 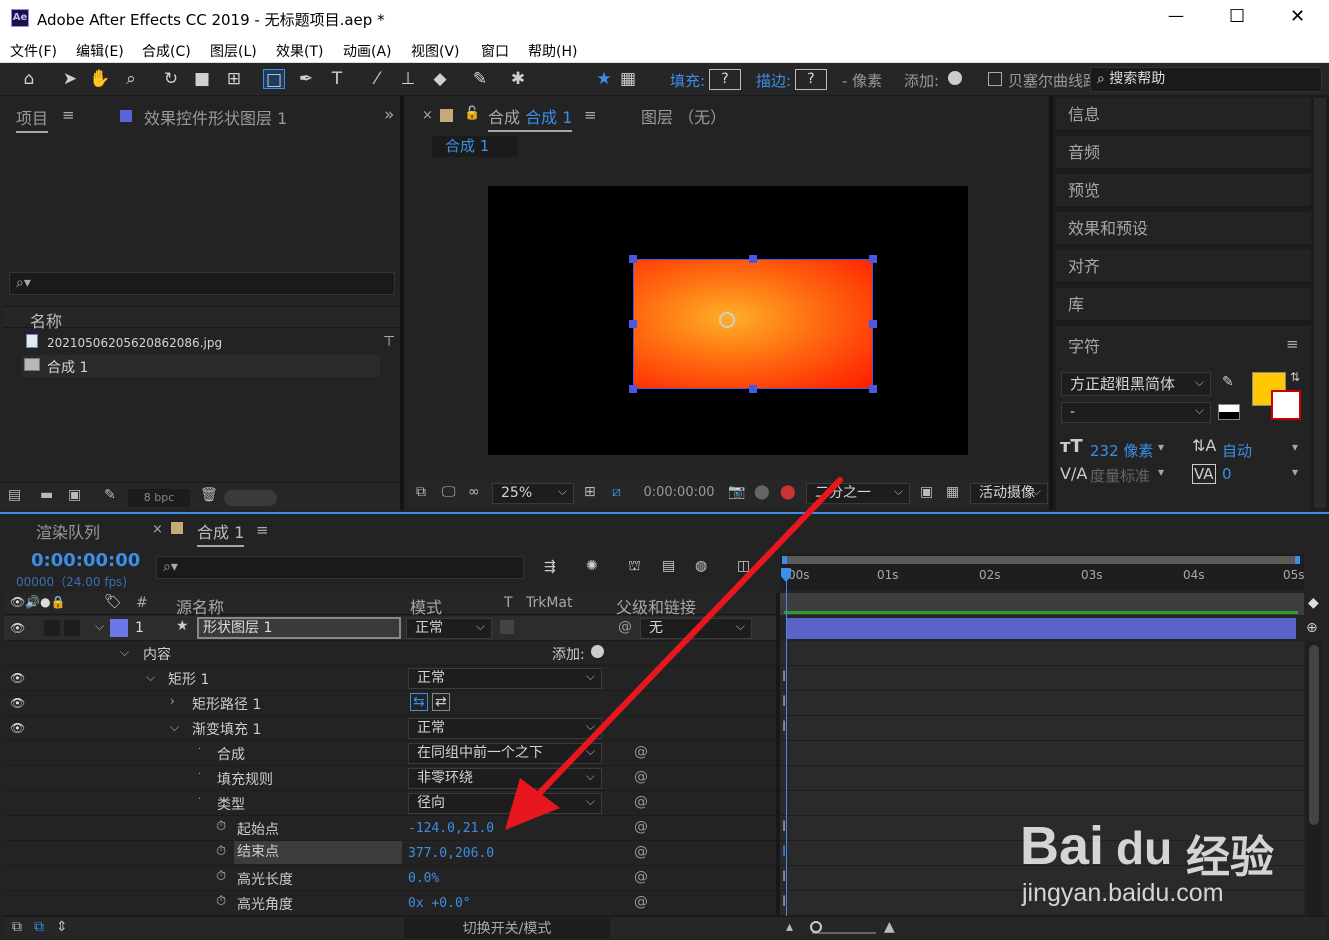 I want to click on annotation-arrow, so click(x=674, y=653).